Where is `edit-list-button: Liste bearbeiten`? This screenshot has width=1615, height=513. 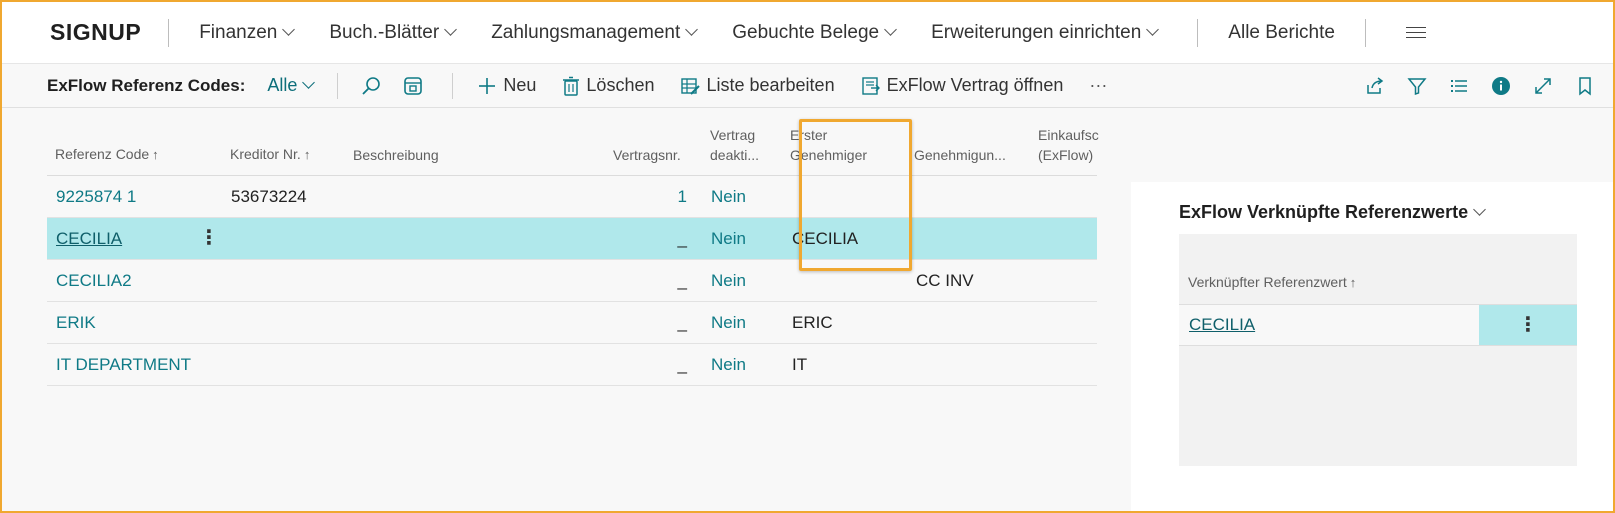
edit-list-button: Liste bearbeiten is located at coordinates (757, 85).